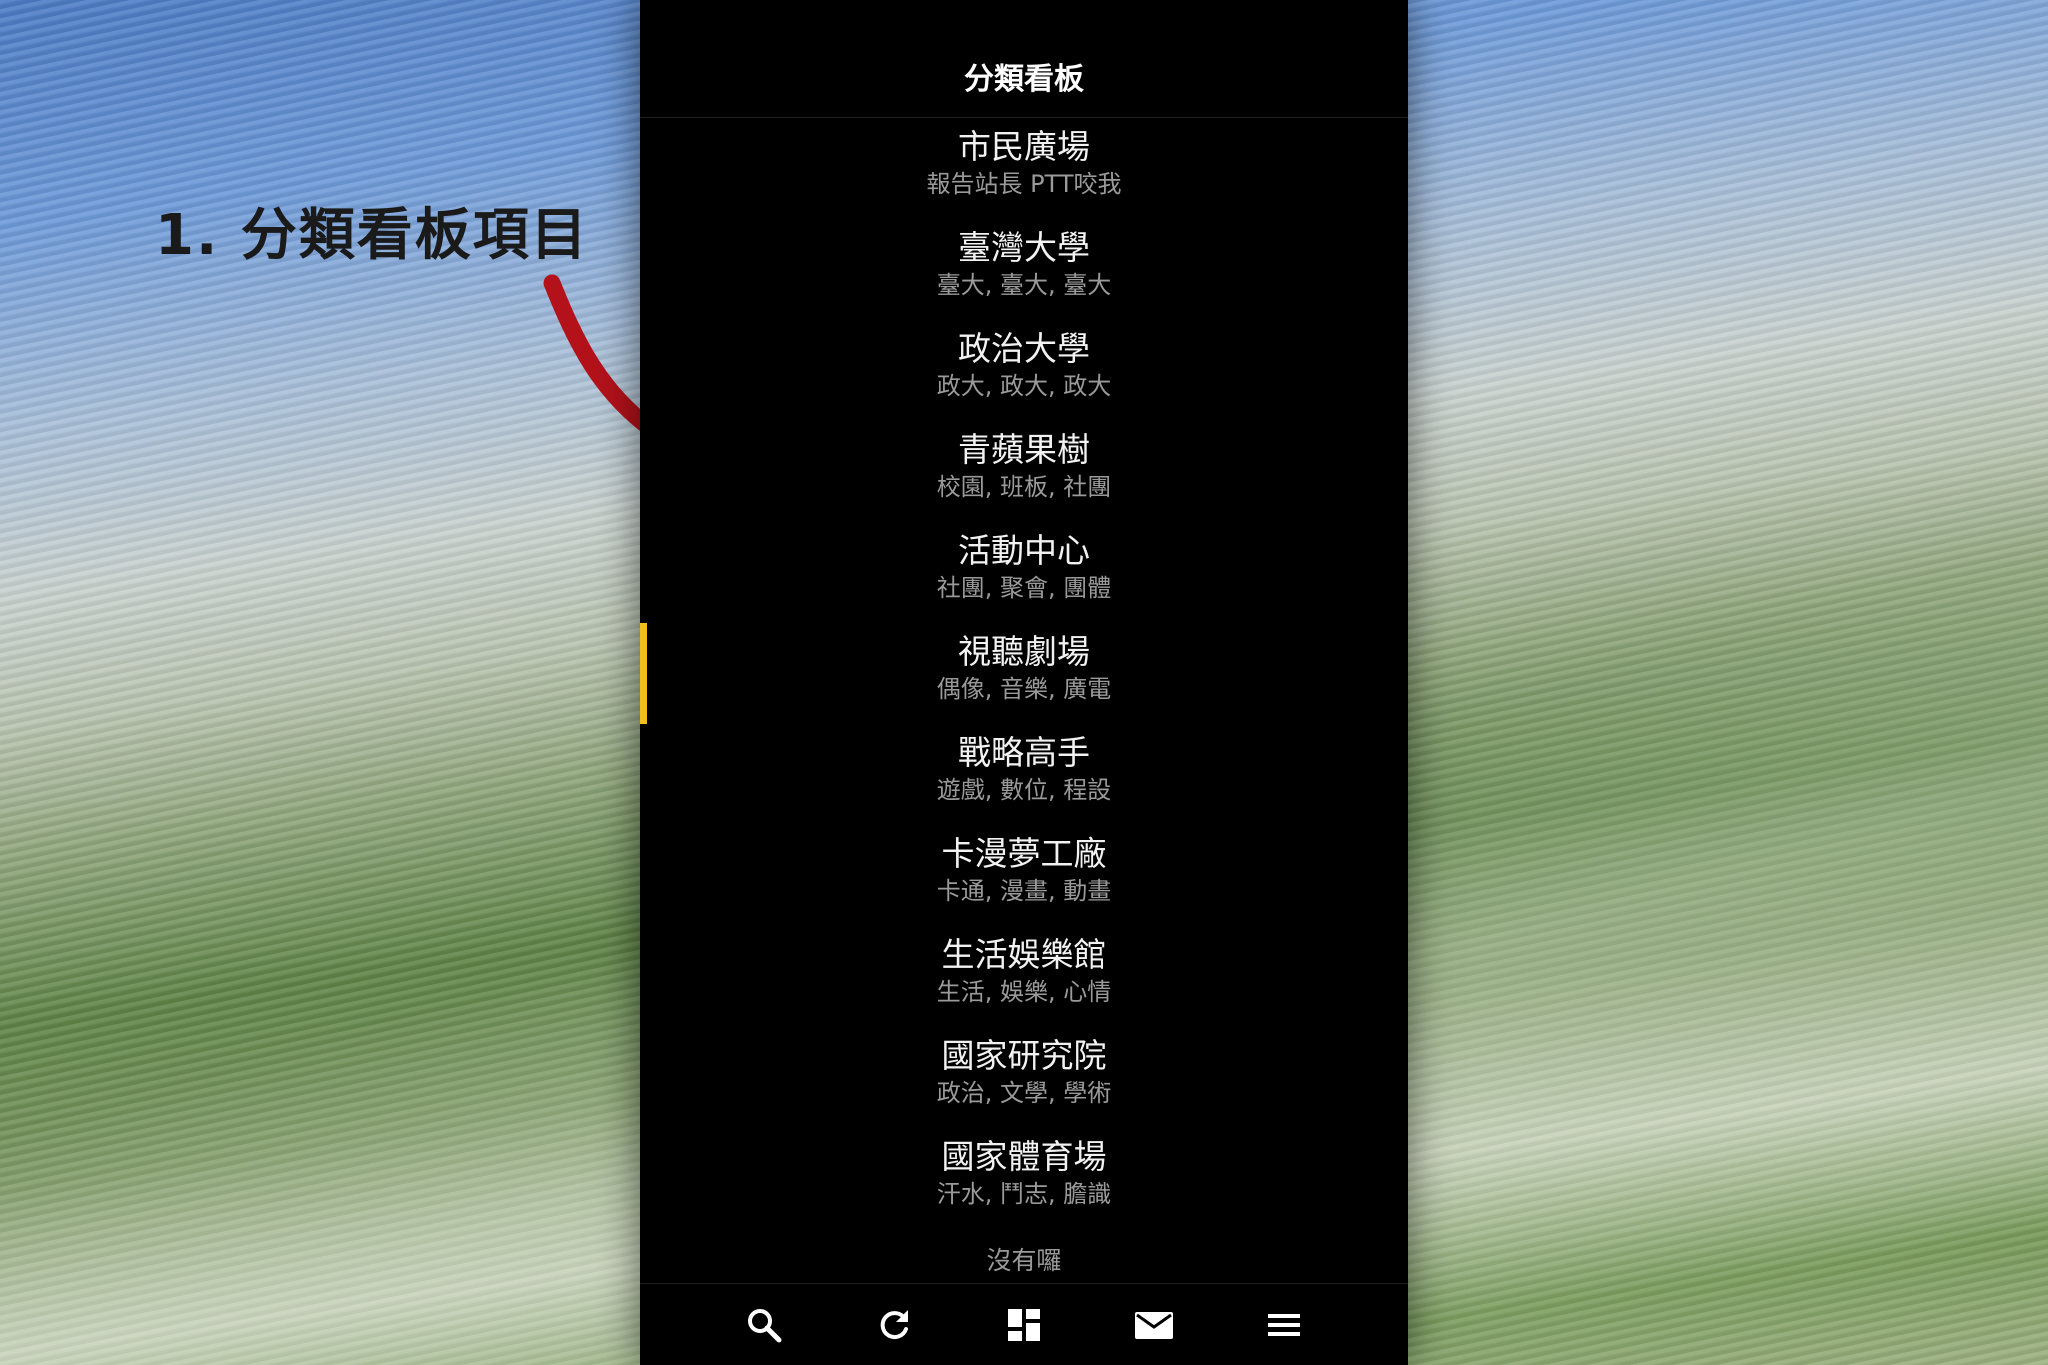  I want to click on tab-boards, so click(1024, 1325).